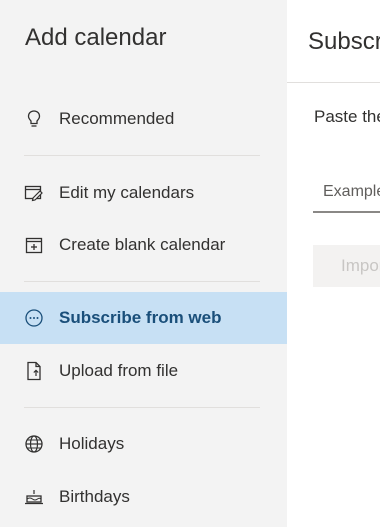 This screenshot has width=380, height=527. Describe the element at coordinates (34, 497) in the screenshot. I see `birthday-cake-icon` at that location.